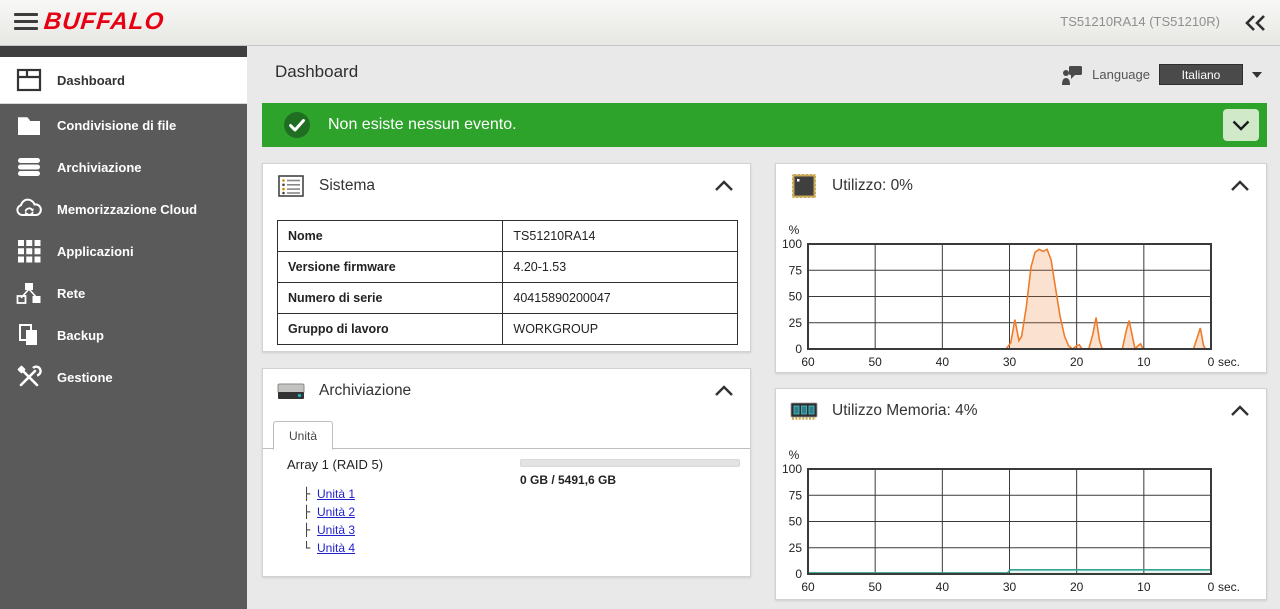 The image size is (1280, 609). What do you see at coordinates (29, 335) in the screenshot?
I see `backup-icon` at bounding box center [29, 335].